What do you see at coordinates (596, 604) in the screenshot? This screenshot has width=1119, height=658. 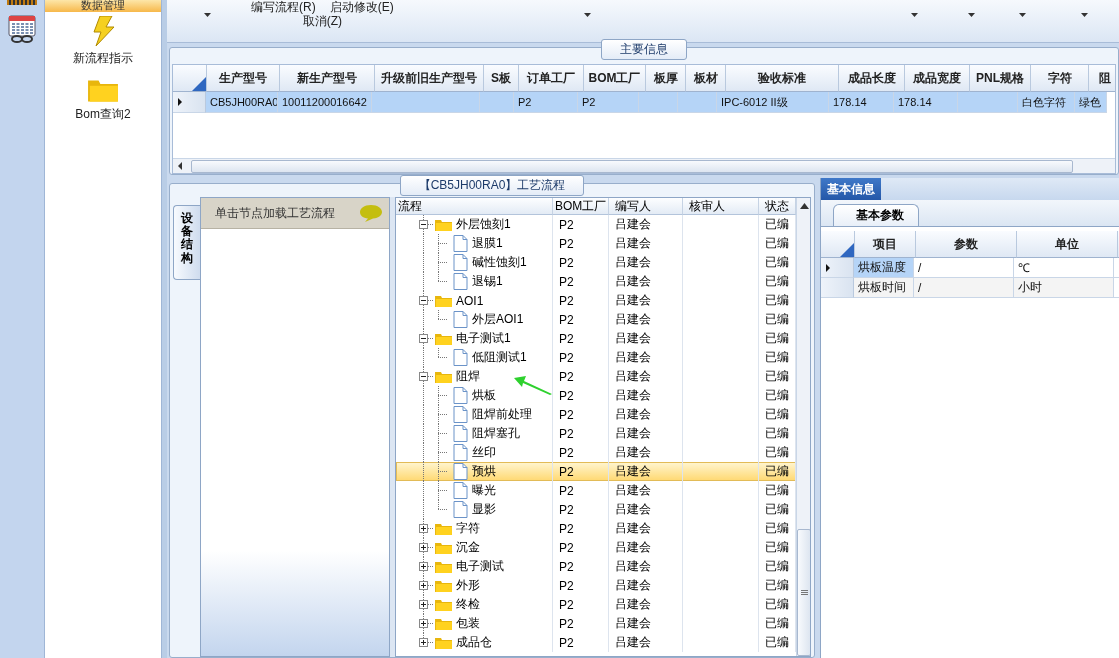 I see `tree-row: 终检 P2 吕建会 已编` at bounding box center [596, 604].